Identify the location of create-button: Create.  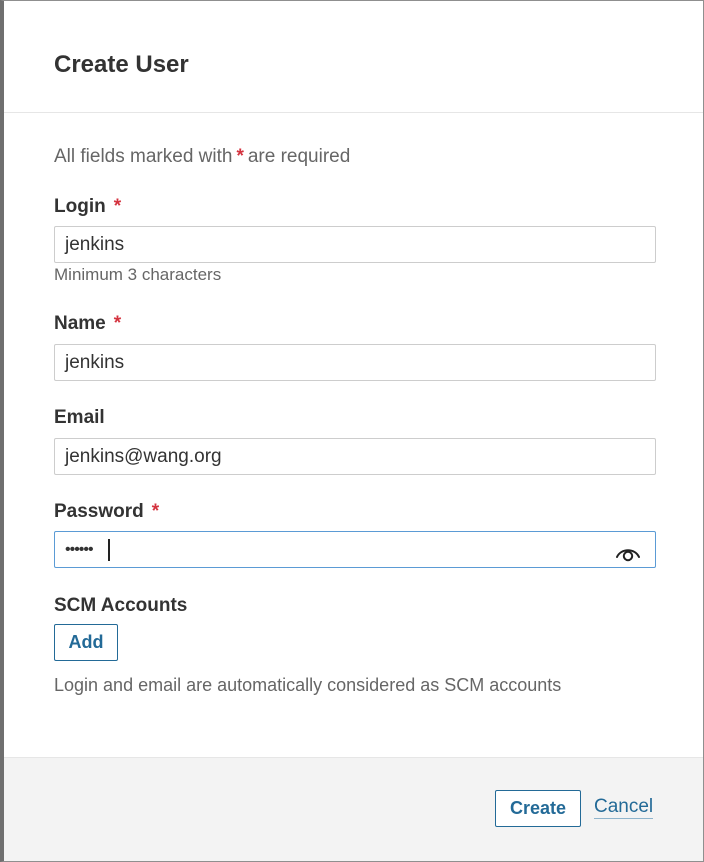
(538, 808).